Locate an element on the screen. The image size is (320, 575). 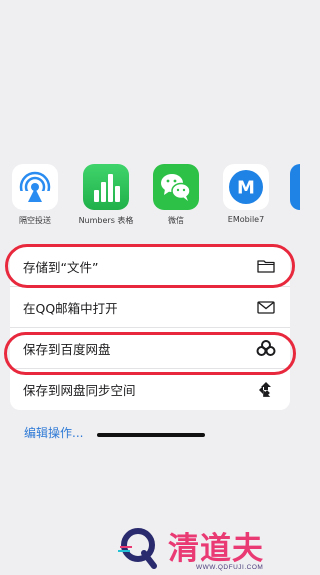
watermark-logo is located at coordinates (138, 547).